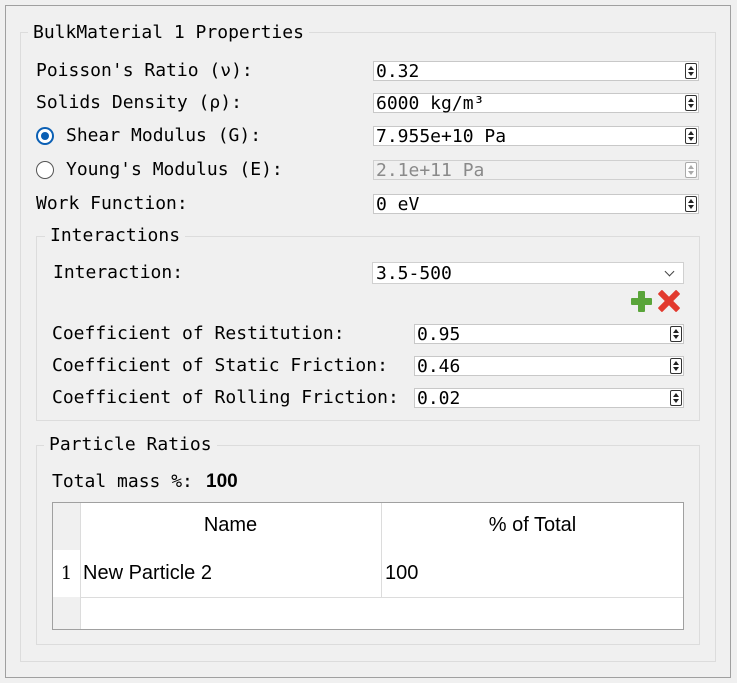  I want to click on total-mass-label: Total mass %:, so click(122, 481).